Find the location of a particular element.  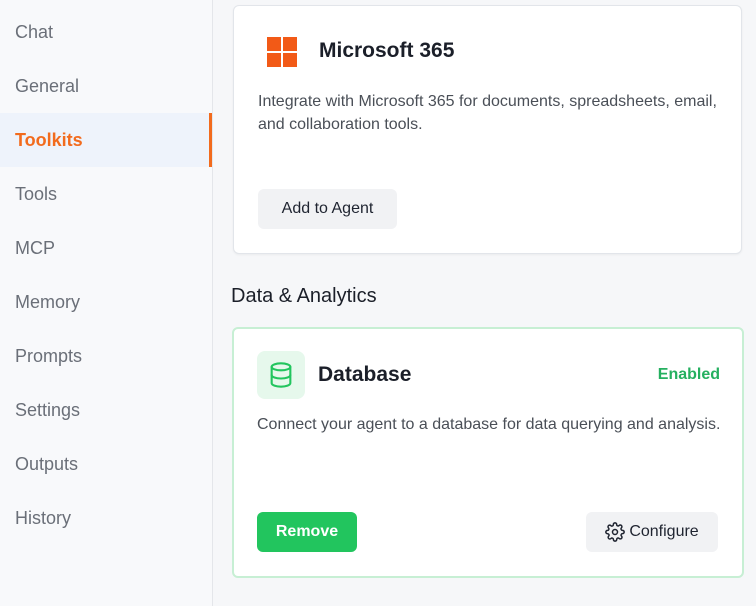

sidebar-item-label: Tools is located at coordinates (36, 193).